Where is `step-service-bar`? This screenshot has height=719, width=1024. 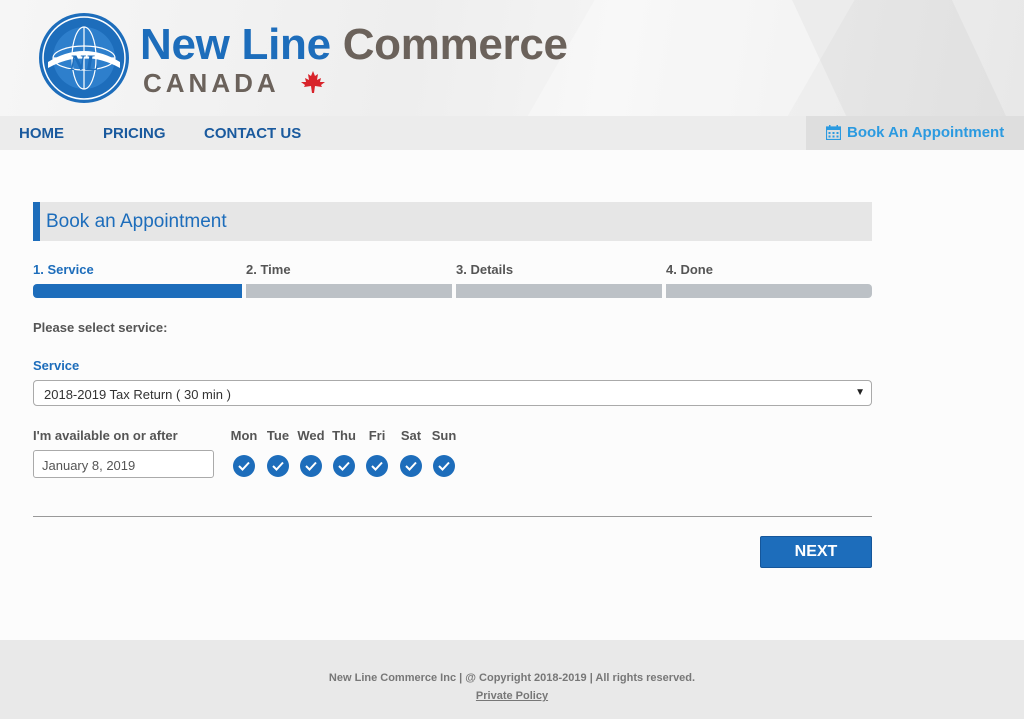
step-service-bar is located at coordinates (137, 291).